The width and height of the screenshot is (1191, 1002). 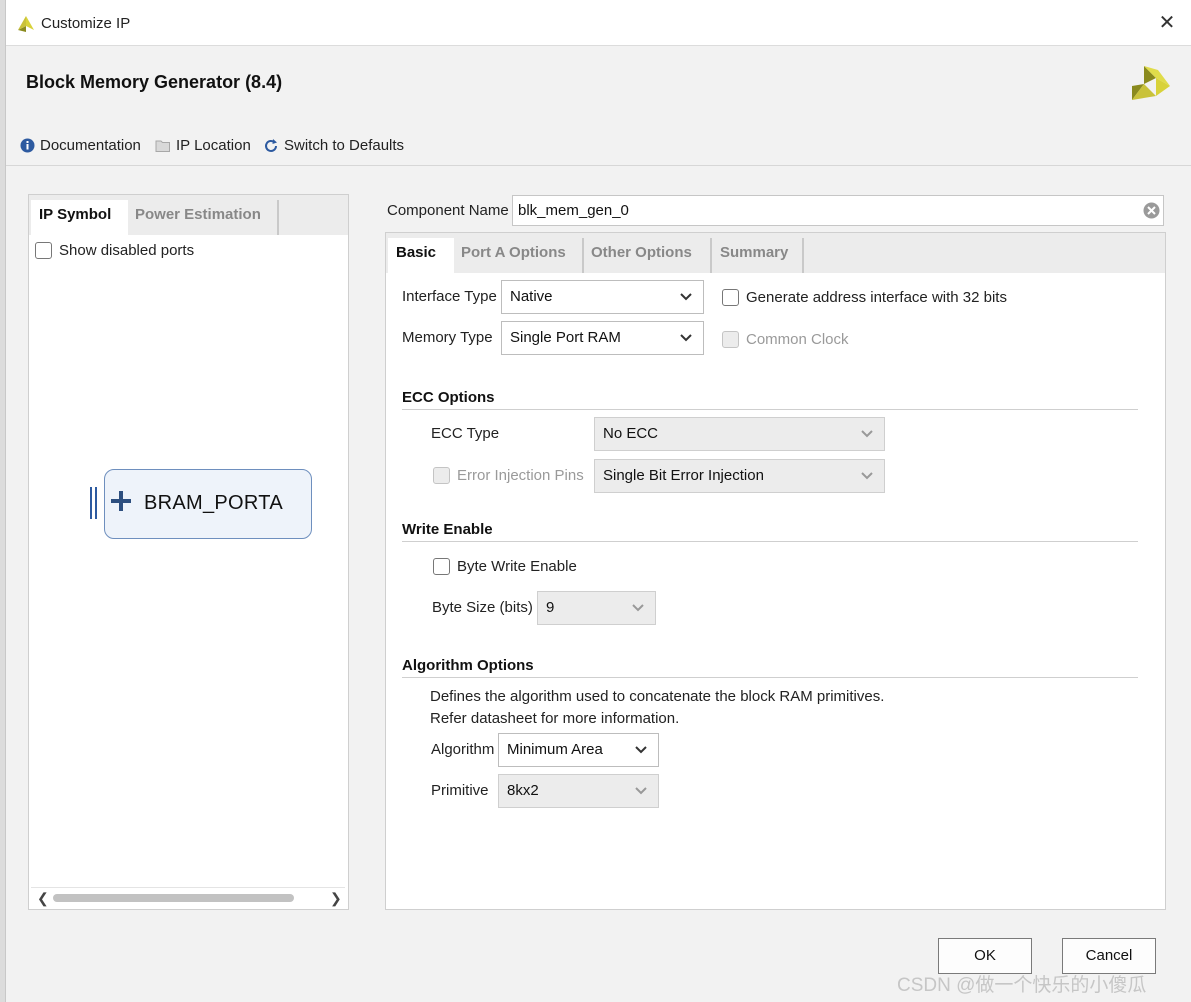 I want to click on ip-location-button: IP Location, so click(x=203, y=145).